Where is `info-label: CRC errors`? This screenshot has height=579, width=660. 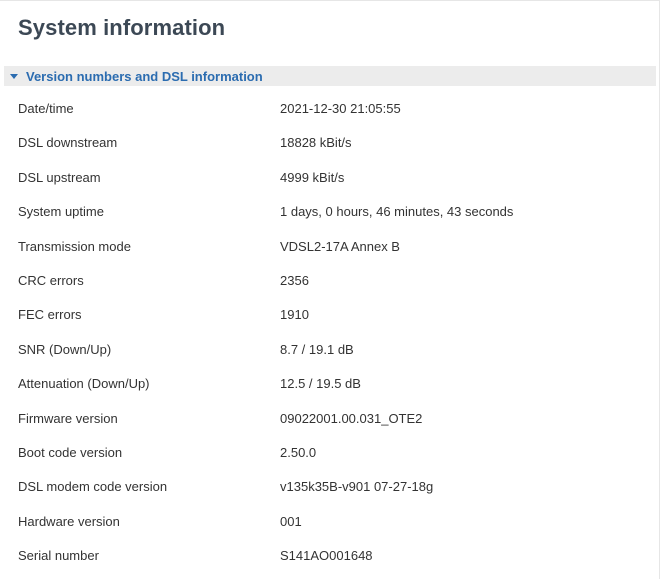 info-label: CRC errors is located at coordinates (51, 280).